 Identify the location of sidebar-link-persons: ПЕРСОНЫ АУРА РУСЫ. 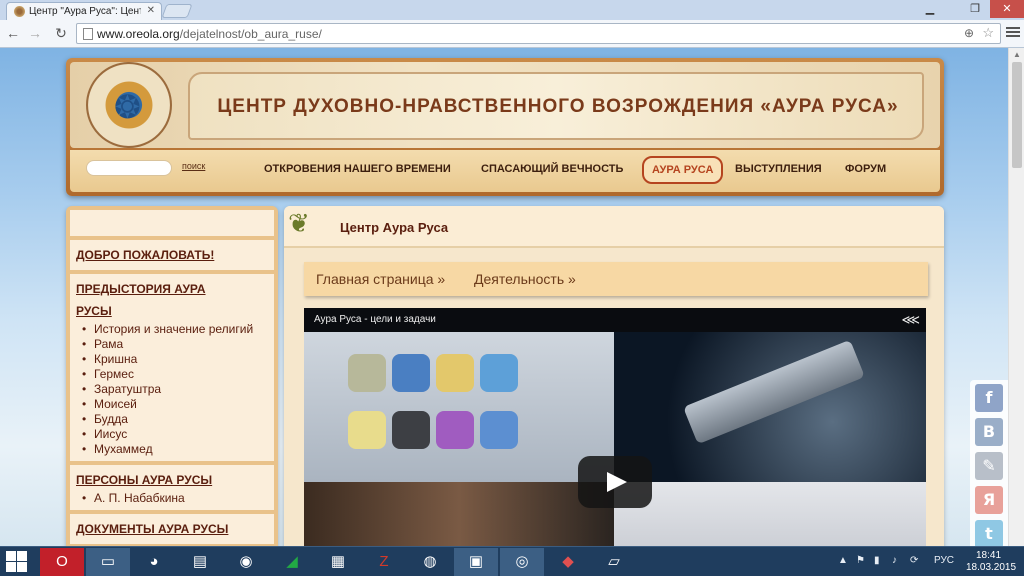
(172, 480).